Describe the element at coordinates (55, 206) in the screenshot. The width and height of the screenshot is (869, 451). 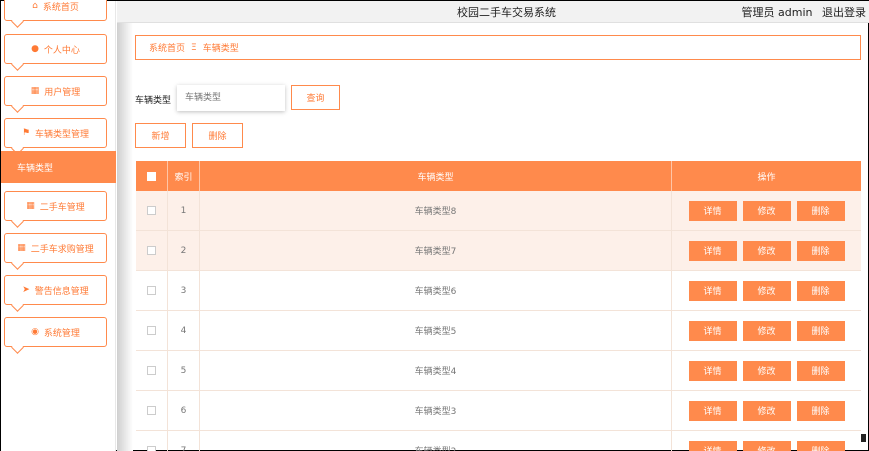
I see `sidebar-item-used-cars: ▦ 二手车管理` at that location.